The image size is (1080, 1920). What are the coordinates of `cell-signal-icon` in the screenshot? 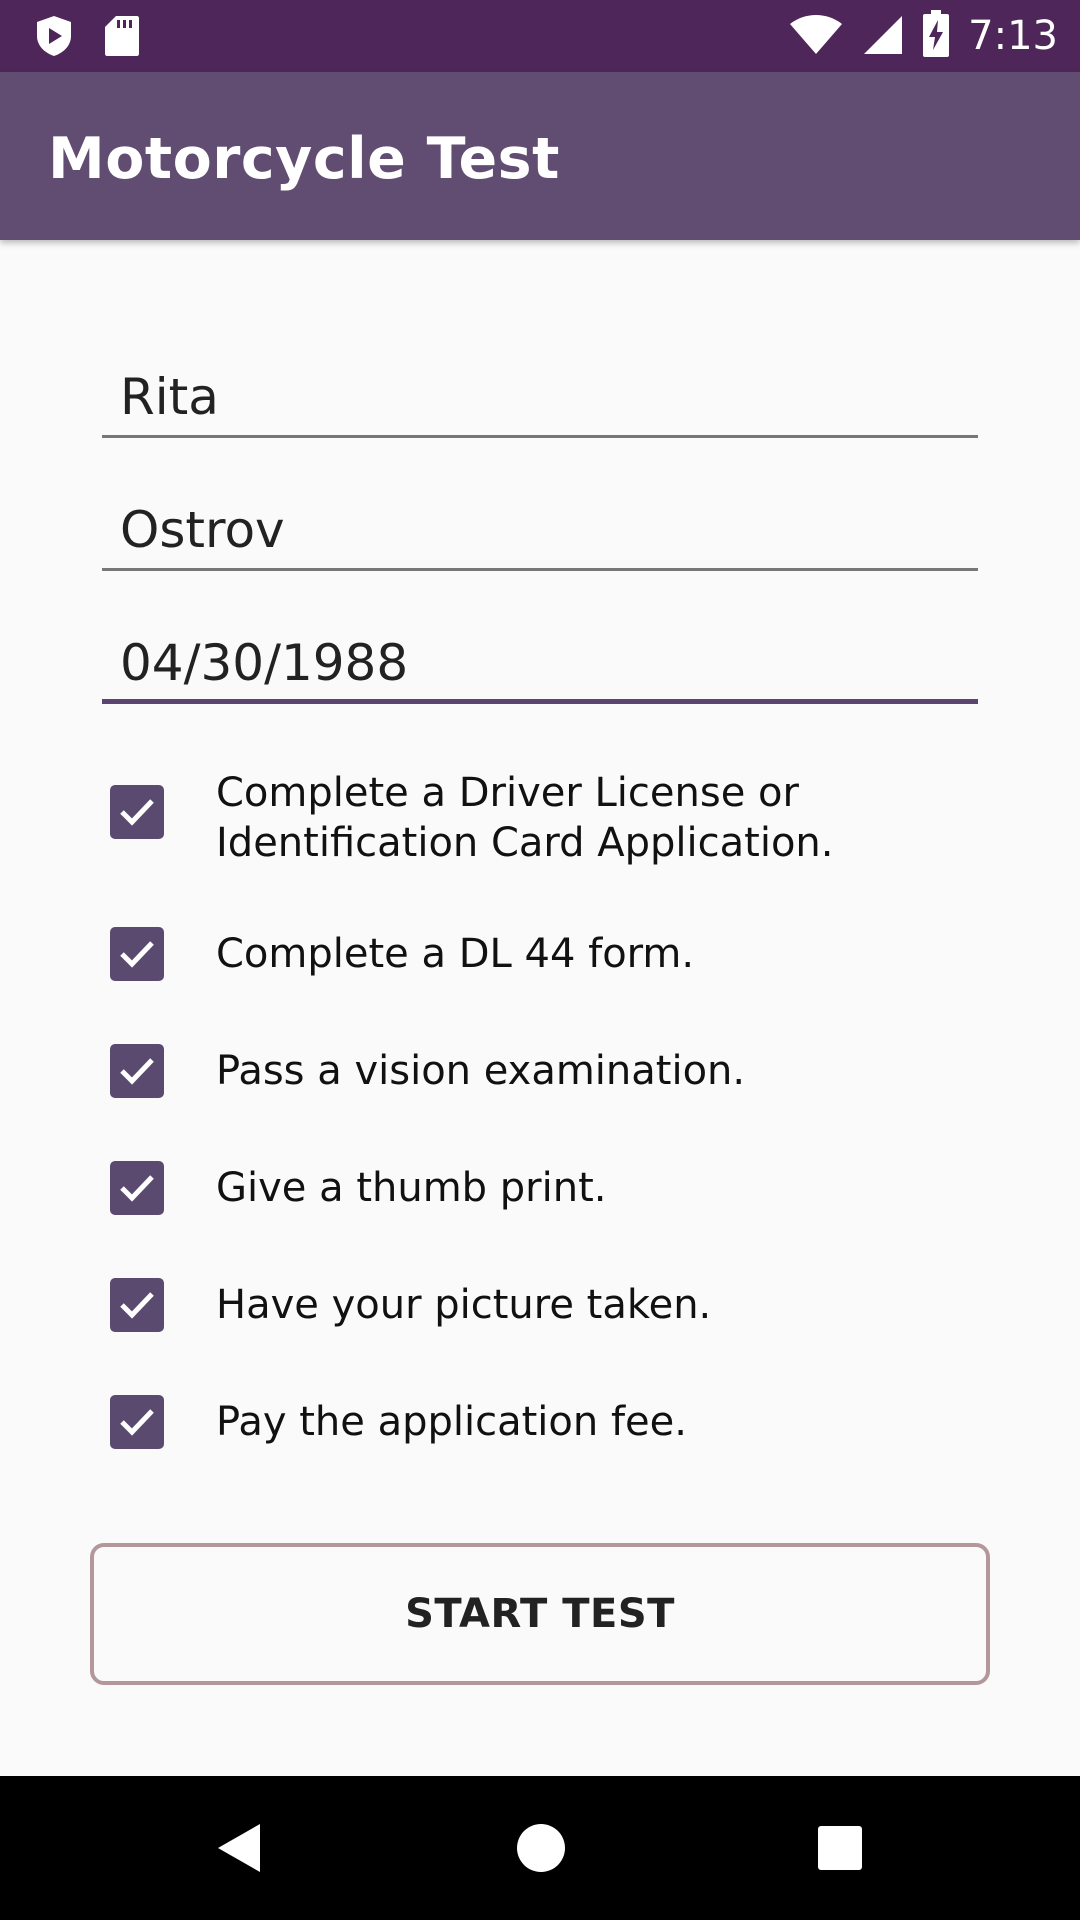 It's located at (883, 36).